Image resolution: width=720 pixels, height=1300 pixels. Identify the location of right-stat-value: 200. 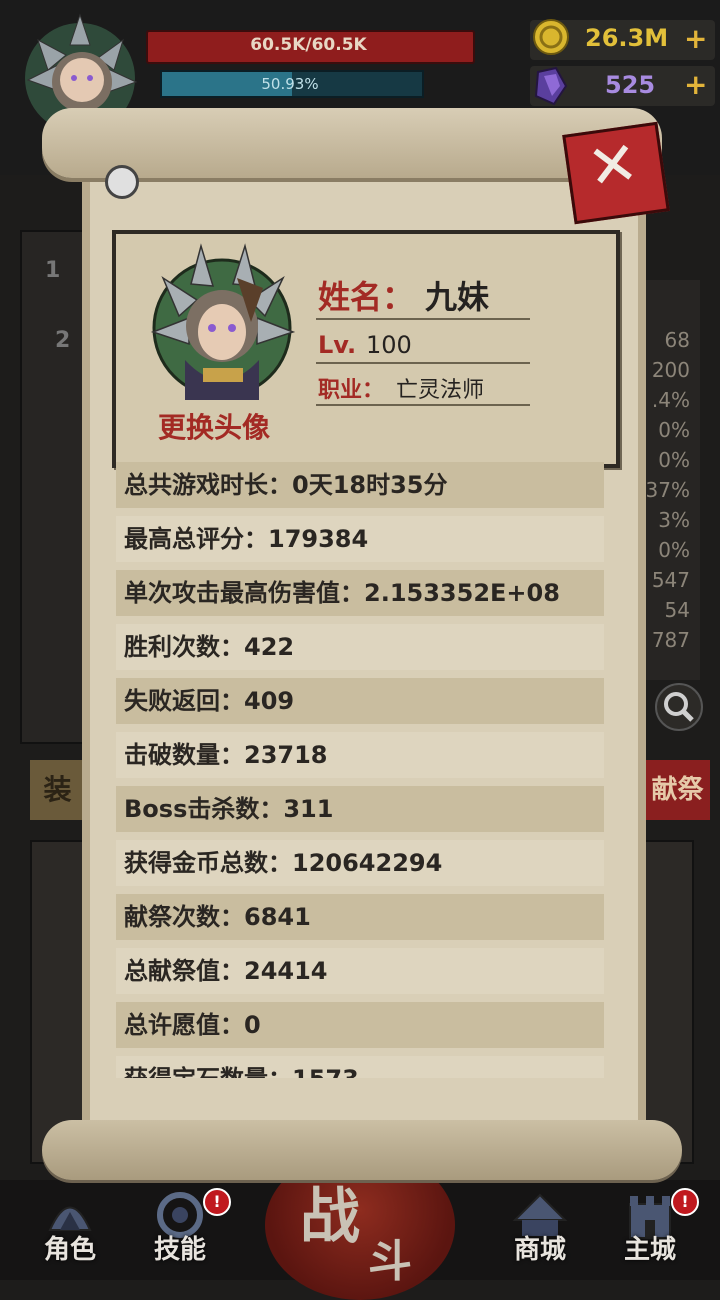
(670, 370).